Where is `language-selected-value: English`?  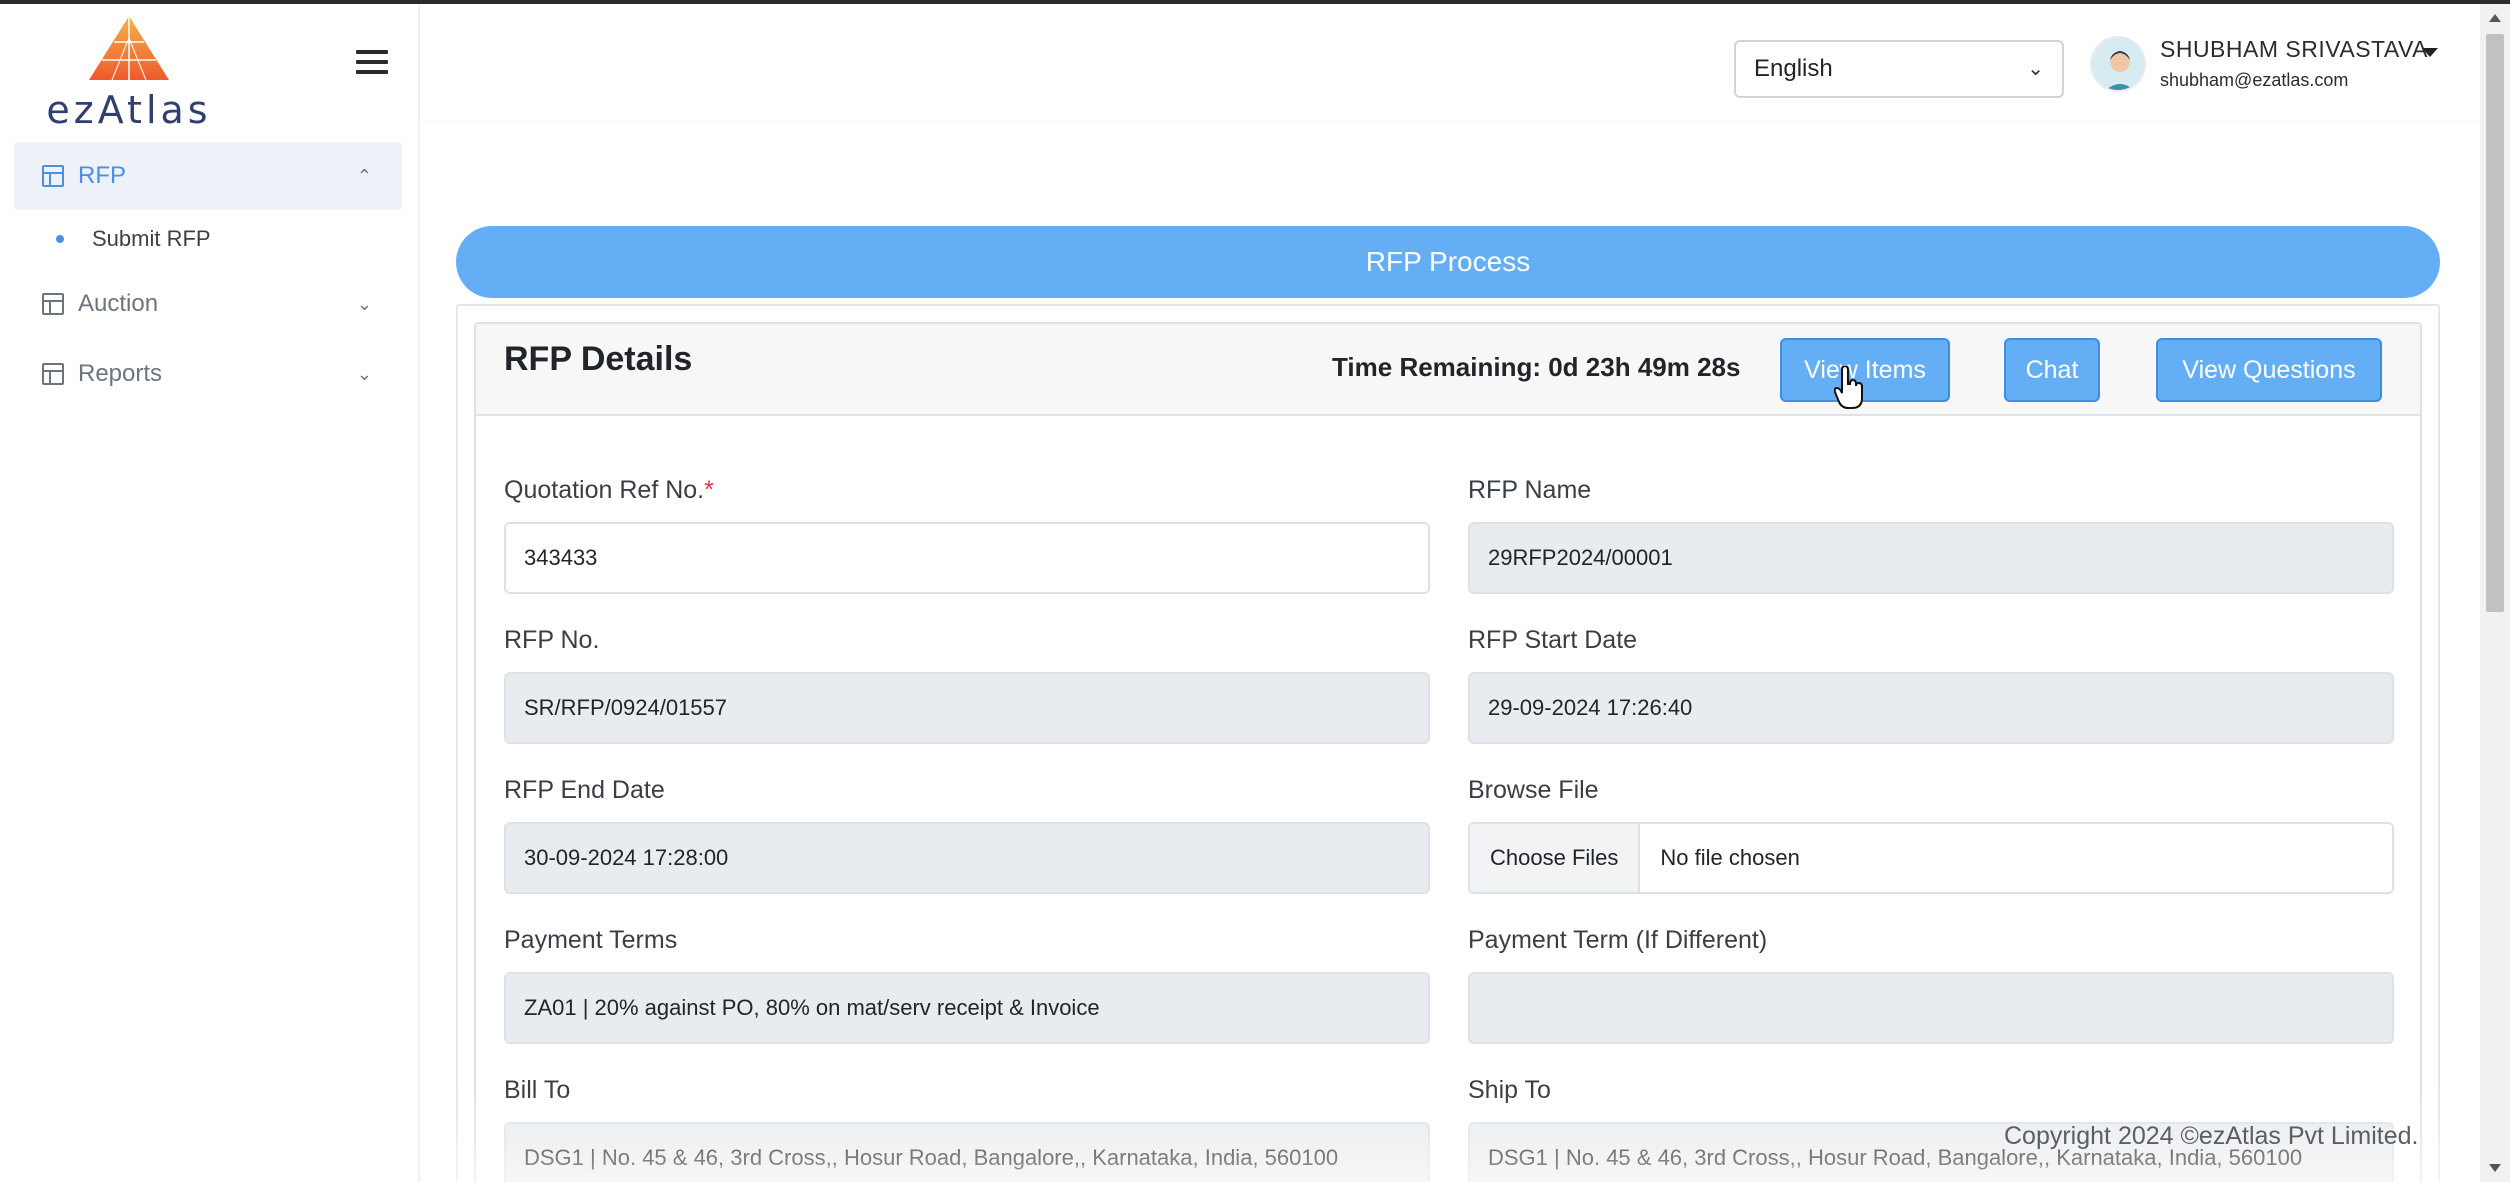
language-selected-value: English is located at coordinates (1793, 68).